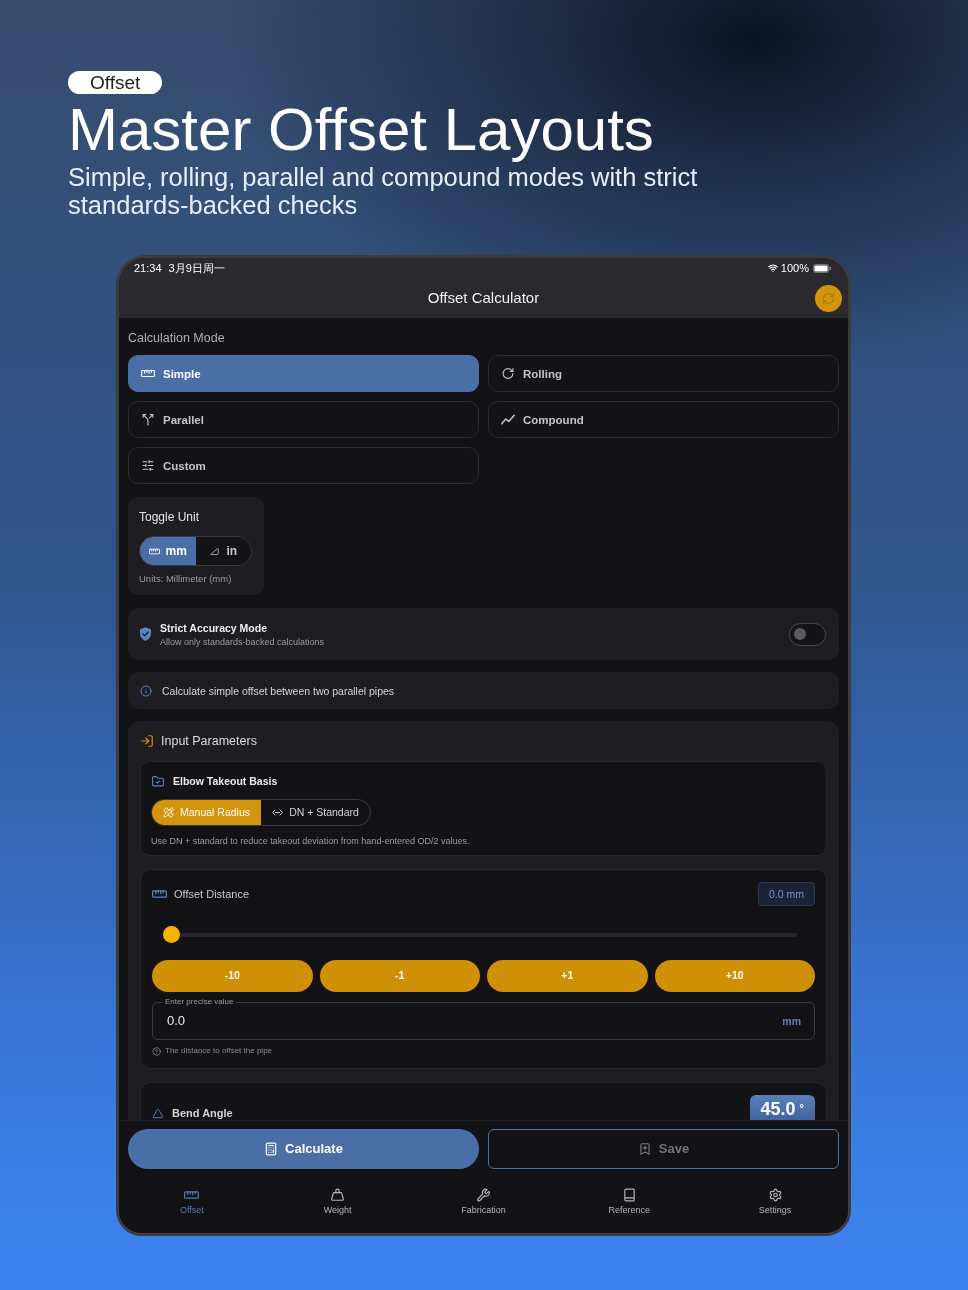  I want to click on basis-option: DN + Standard, so click(315, 812).